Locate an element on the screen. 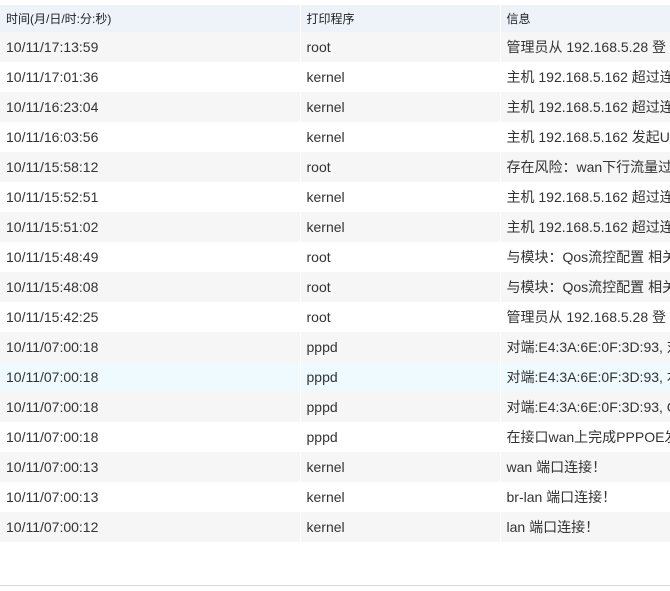  table-row: 10/11/15:48:49 root 与模块：Qos流控配置 相关 is located at coordinates (335, 257).